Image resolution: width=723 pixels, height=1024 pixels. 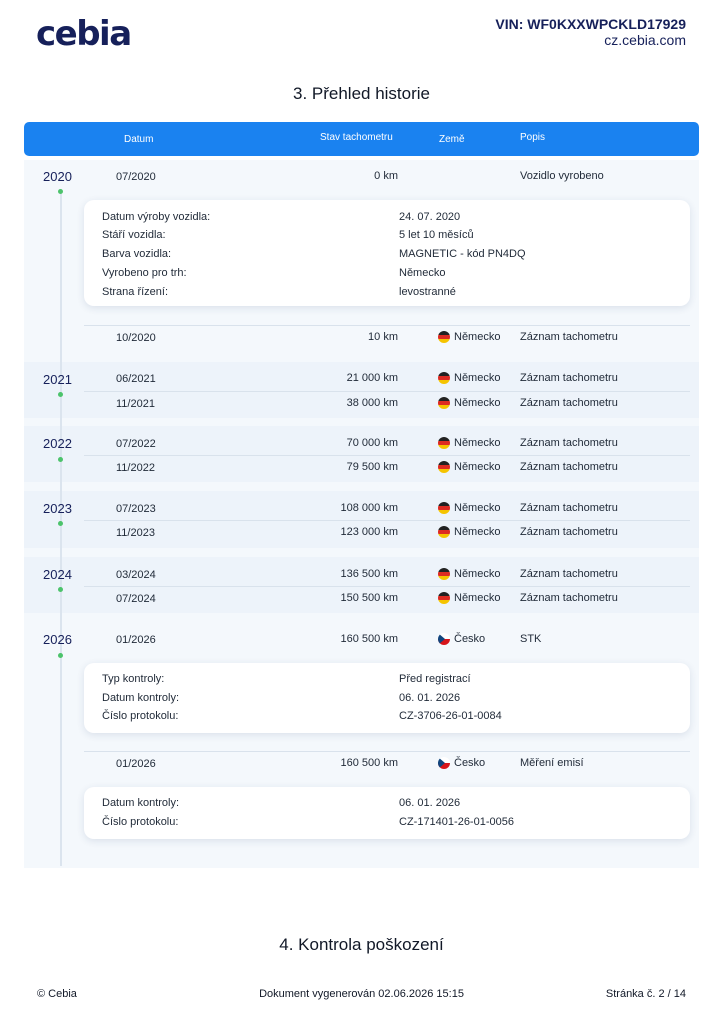 I want to click on row-odometer: 150 500 km, so click(x=369, y=598).